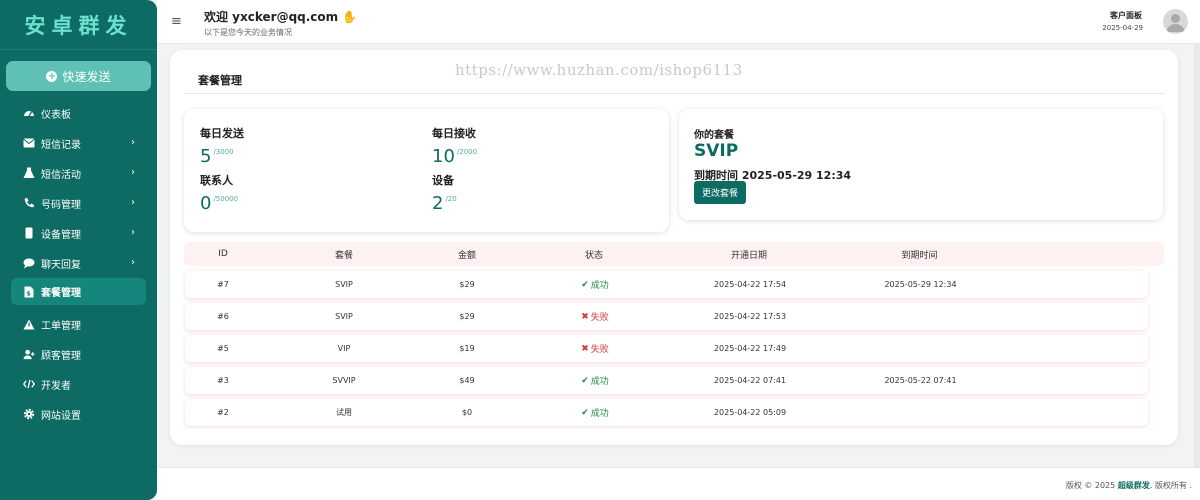 This screenshot has height=500, width=1200. Describe the element at coordinates (29, 113) in the screenshot. I see `gauge-icon` at that location.